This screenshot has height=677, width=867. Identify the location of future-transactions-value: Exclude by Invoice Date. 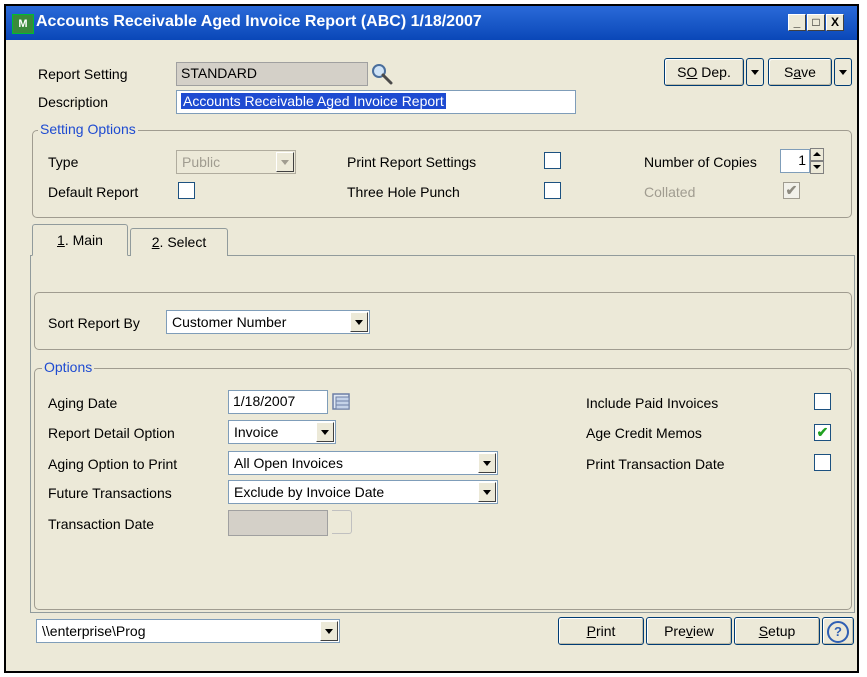
(309, 492).